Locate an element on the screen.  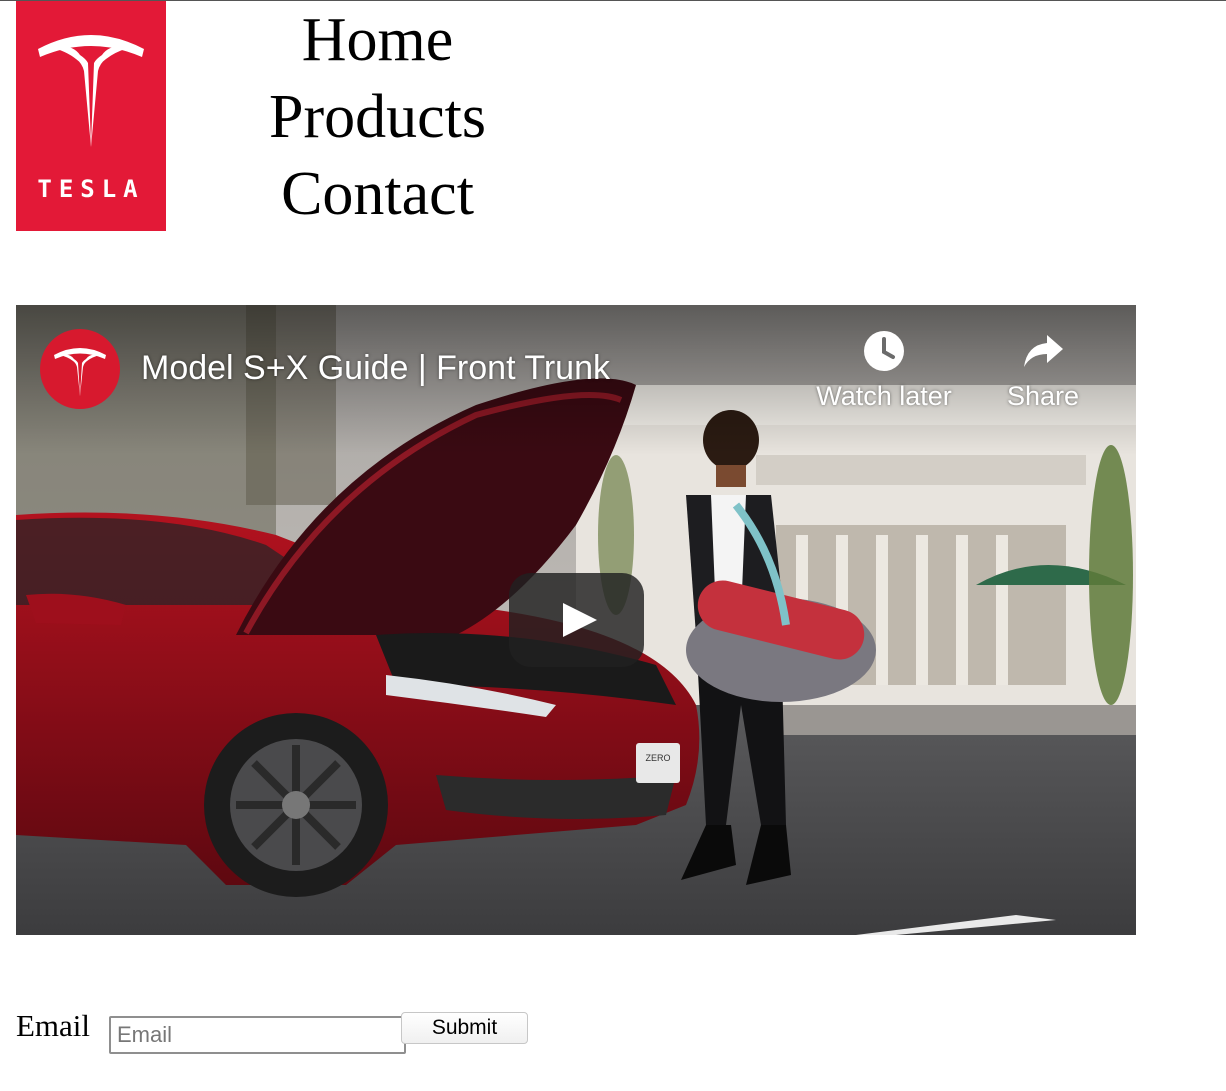
nav-home-link: Home is located at coordinates (377, 40).